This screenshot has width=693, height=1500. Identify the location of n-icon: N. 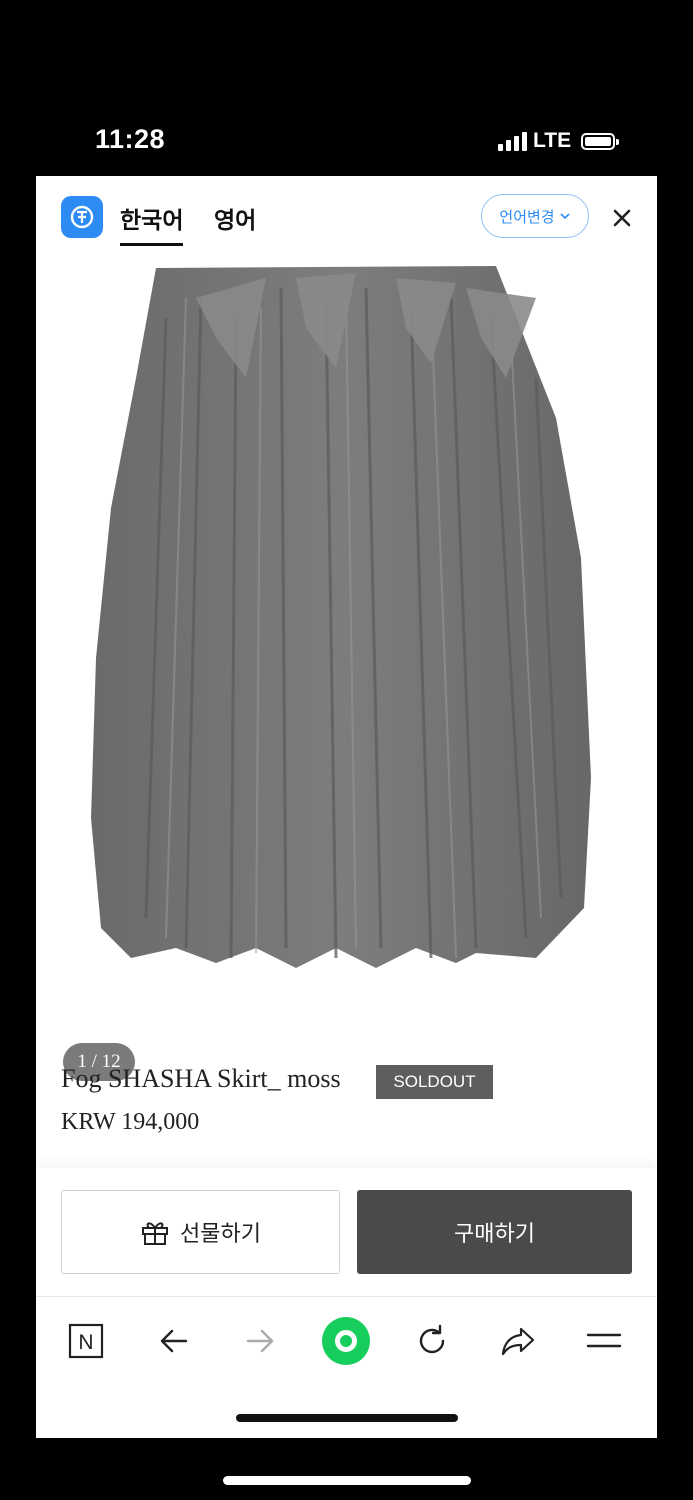
(86, 1341).